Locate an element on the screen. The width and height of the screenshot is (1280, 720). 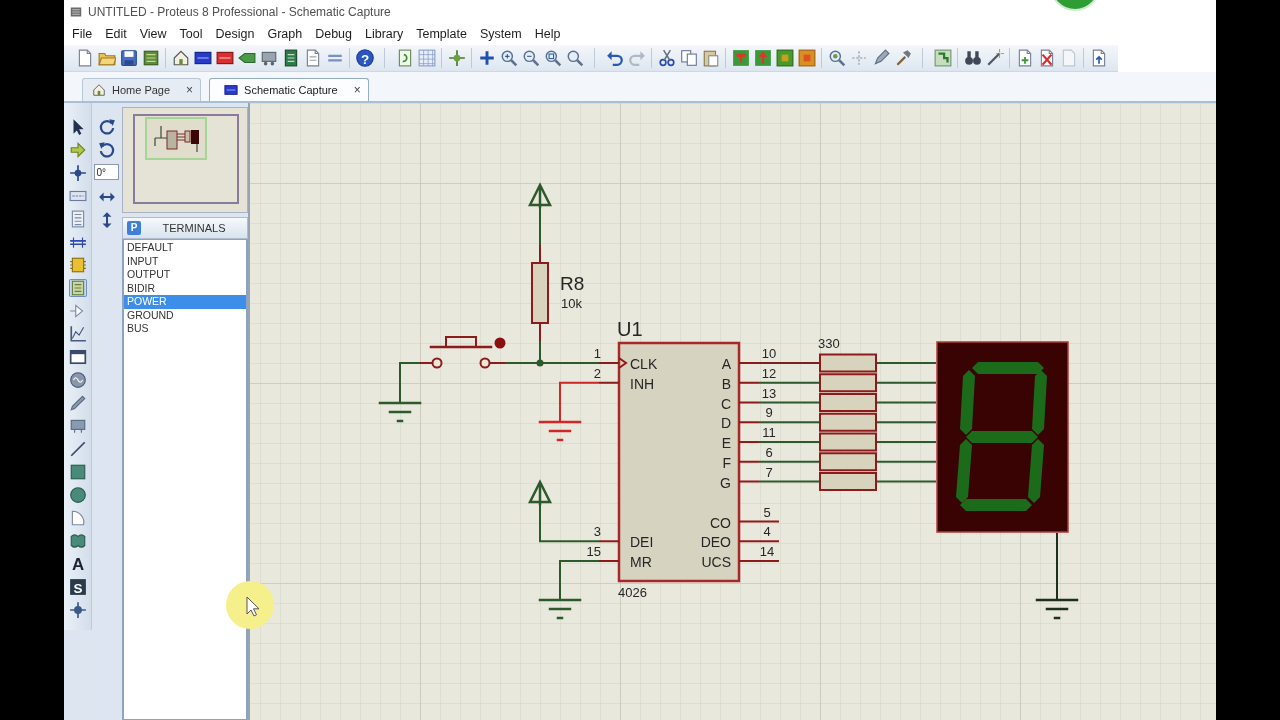
zoom-out-icon is located at coordinates (531, 58).